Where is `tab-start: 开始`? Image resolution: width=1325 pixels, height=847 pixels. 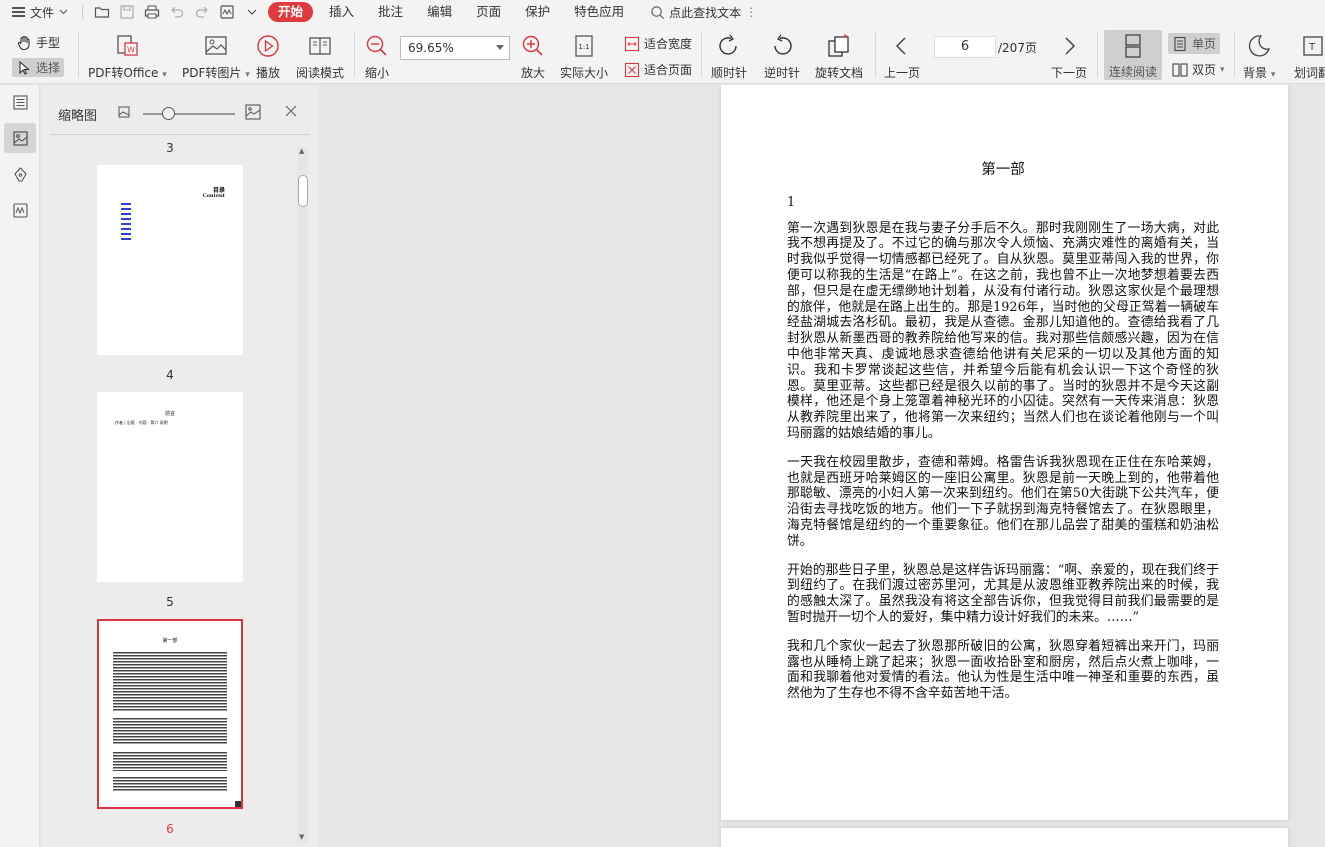 tab-start: 开始 is located at coordinates (291, 12).